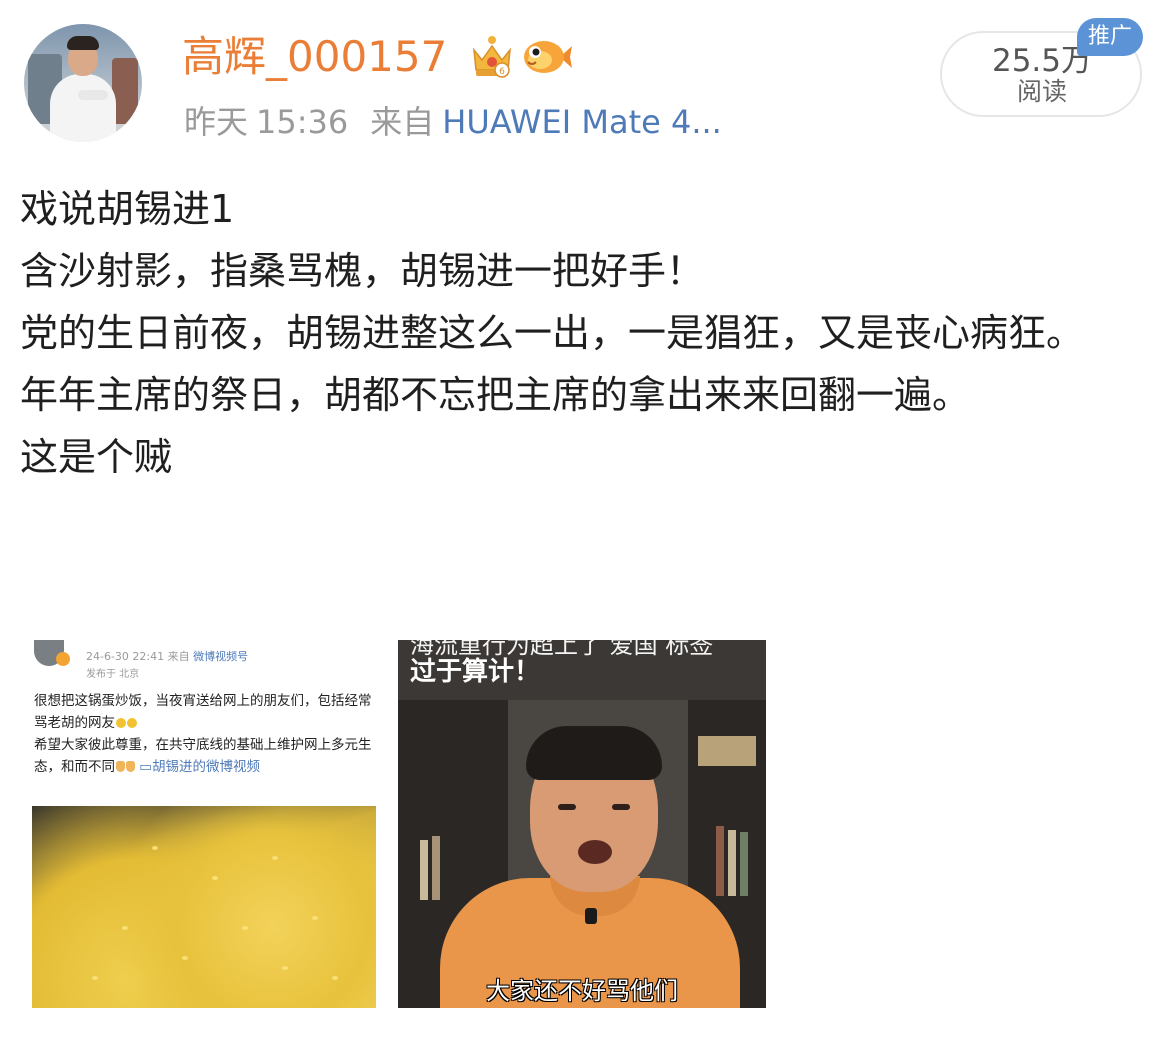 The width and height of the screenshot is (1173, 1037). Describe the element at coordinates (591, 916) in the screenshot. I see `lapel-mic-icon` at that location.